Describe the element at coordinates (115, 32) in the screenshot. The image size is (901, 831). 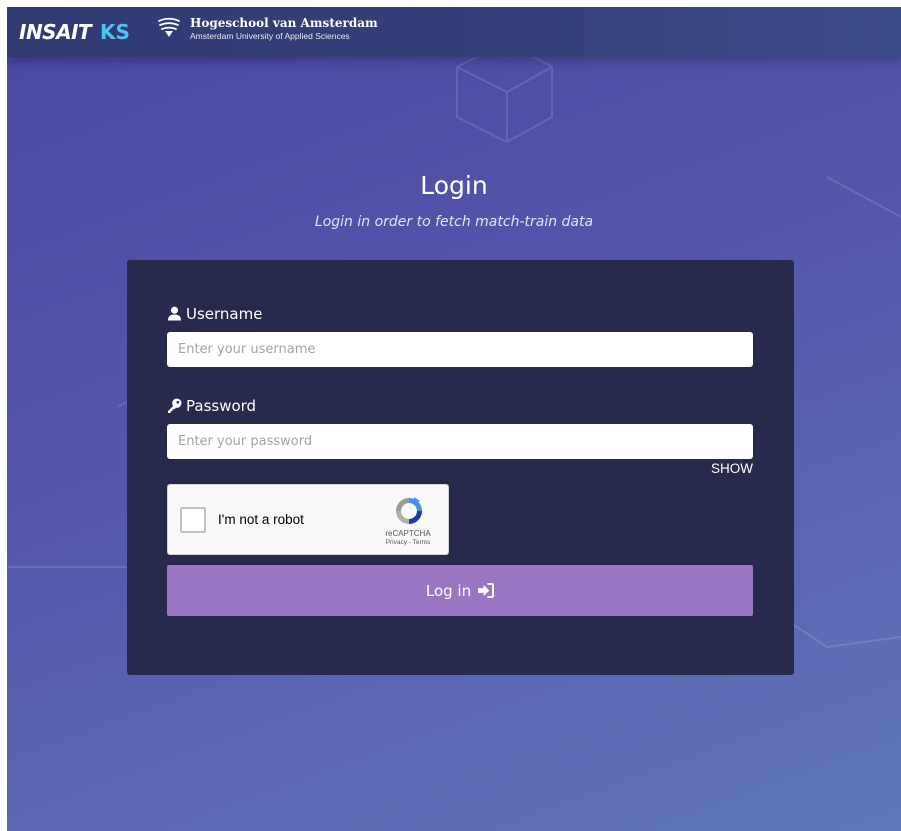
I see `ks-logo-text: KS` at that location.